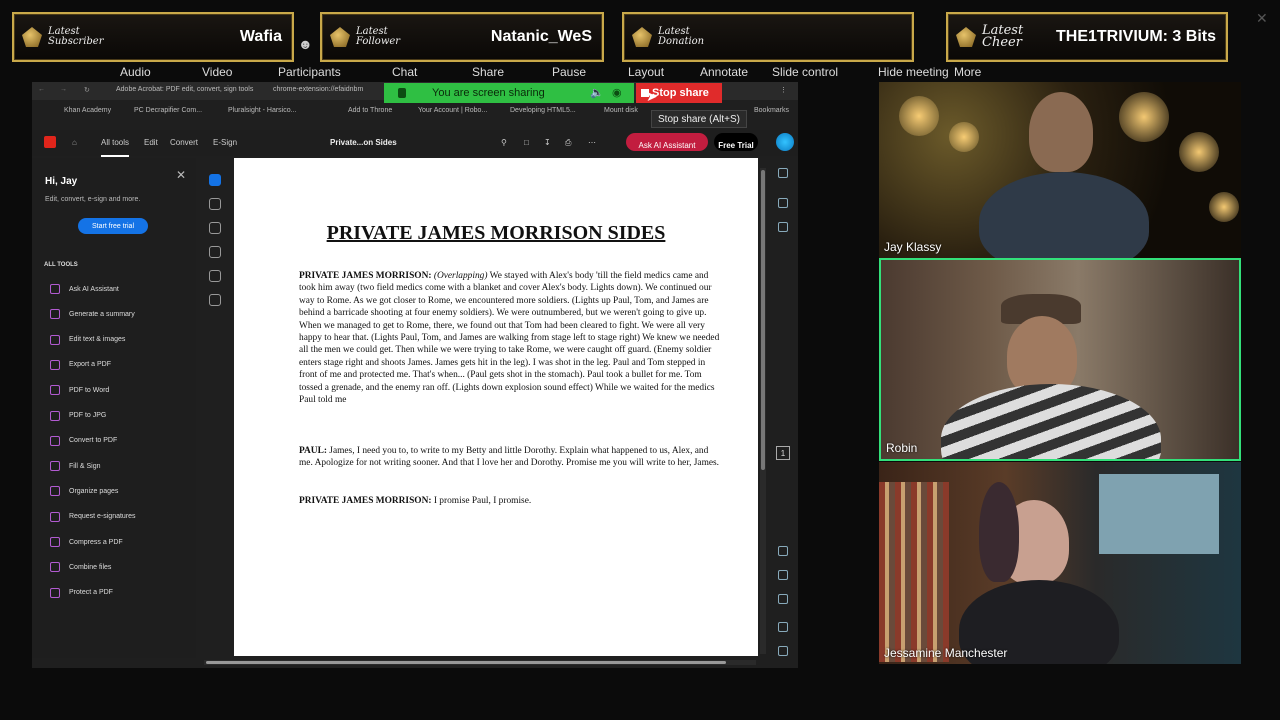 This screenshot has width=1280, height=720. Describe the element at coordinates (592, 142) in the screenshot. I see `more-icon: ⋯` at that location.